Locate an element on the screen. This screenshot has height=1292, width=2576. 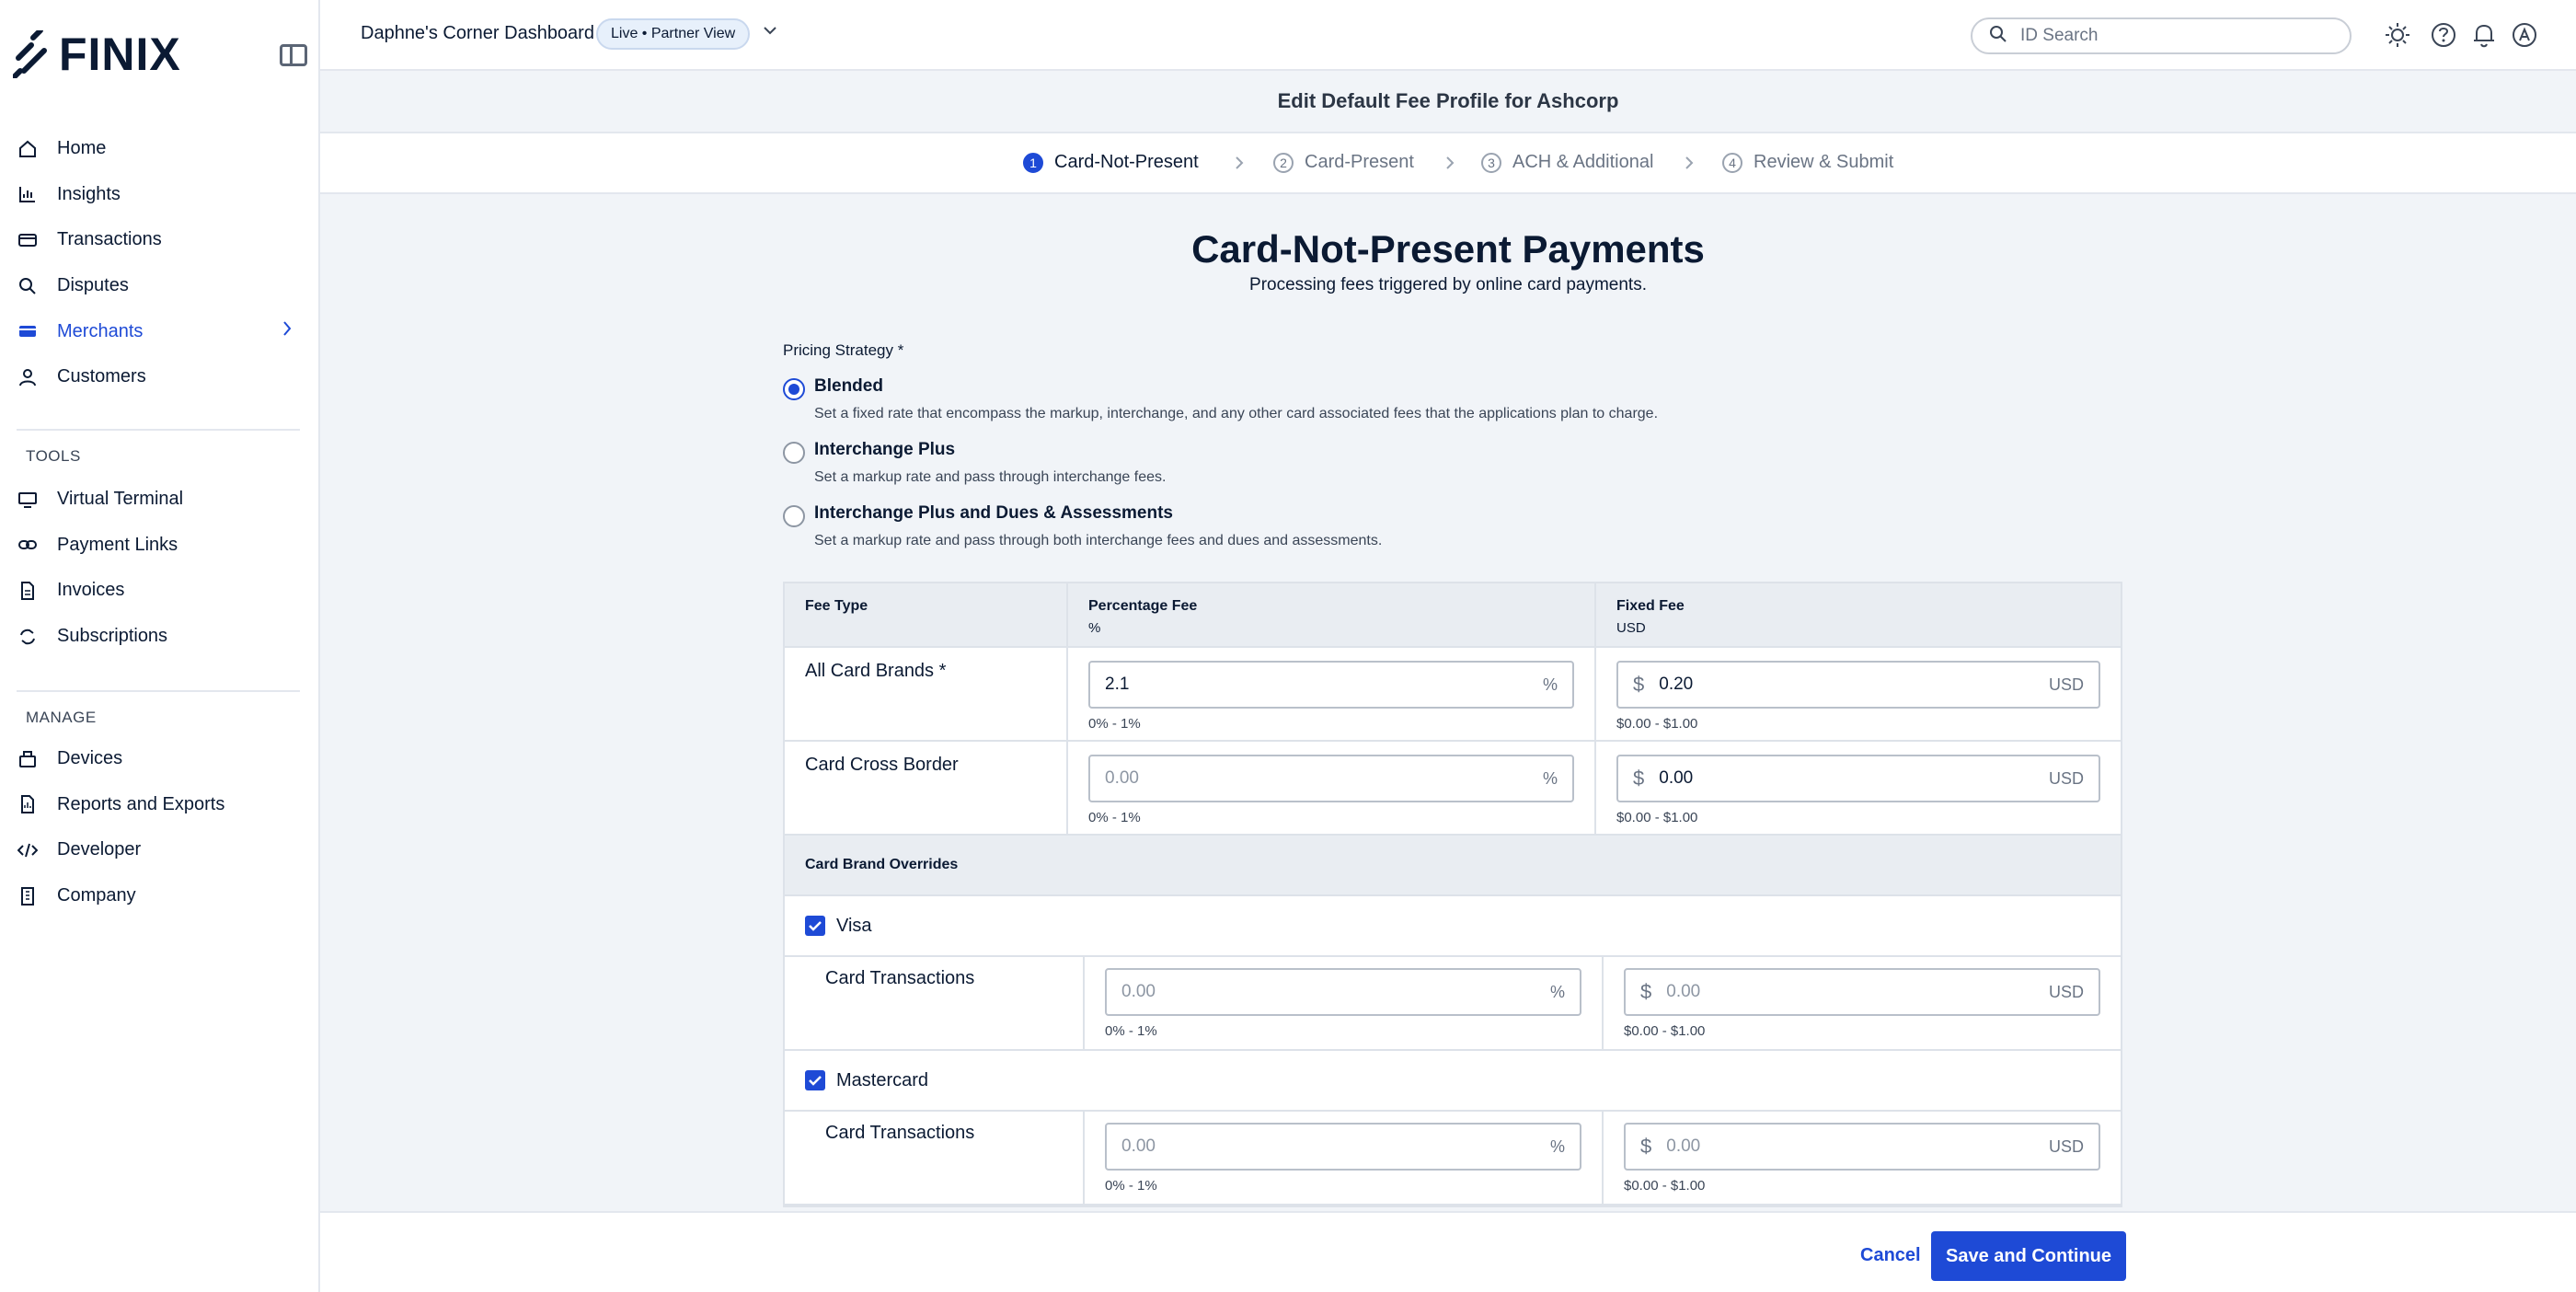
sidebar-item-subscriptions: Subscriptions is located at coordinates (160, 637).